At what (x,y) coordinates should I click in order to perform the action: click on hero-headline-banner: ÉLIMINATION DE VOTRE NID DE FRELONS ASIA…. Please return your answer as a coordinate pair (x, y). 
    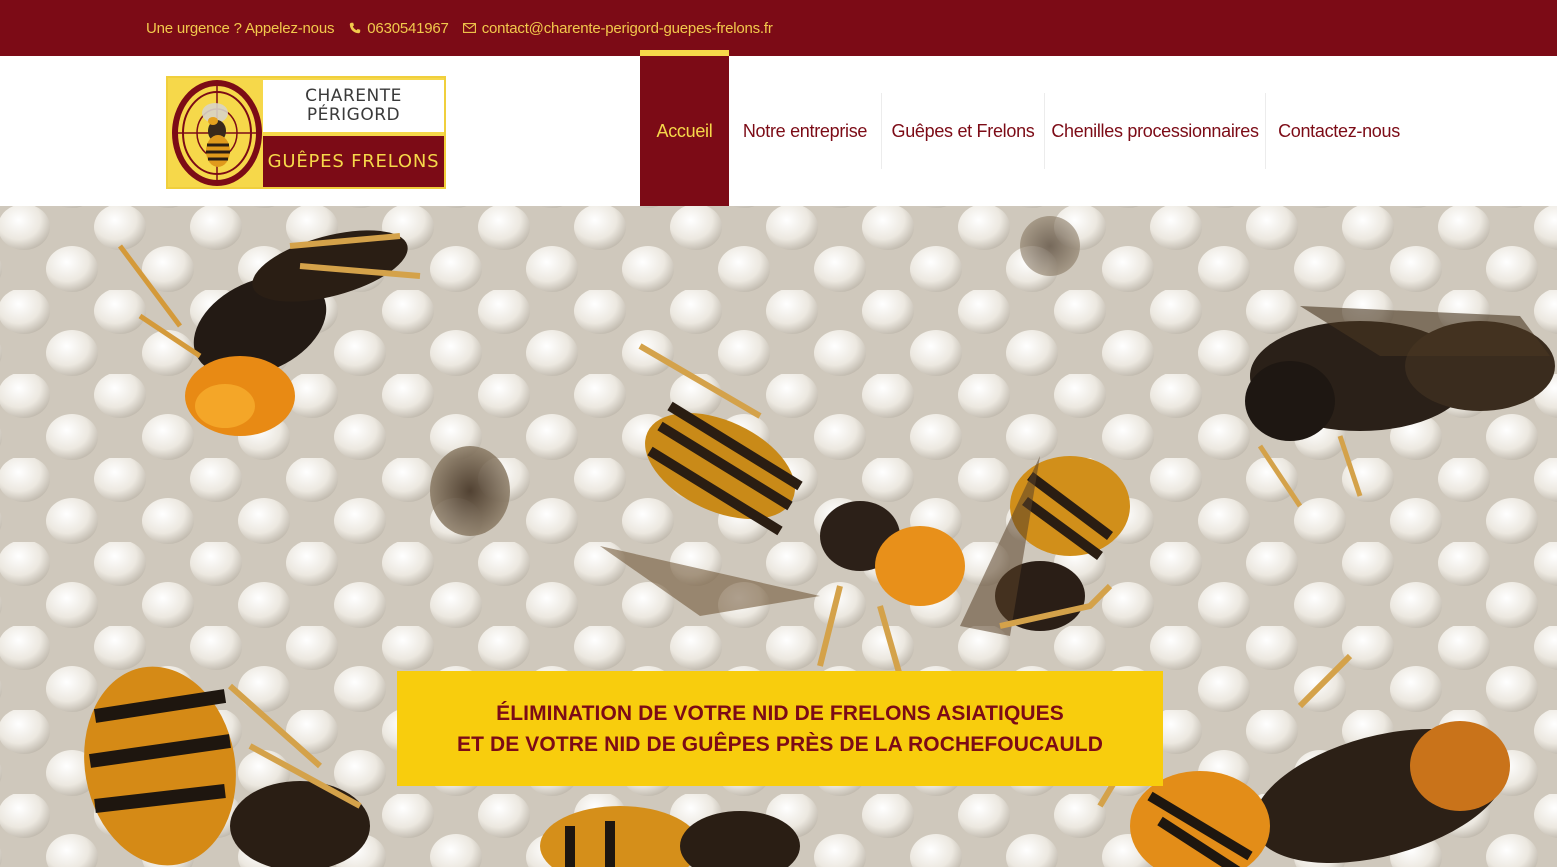
    Looking at the image, I should click on (780, 728).